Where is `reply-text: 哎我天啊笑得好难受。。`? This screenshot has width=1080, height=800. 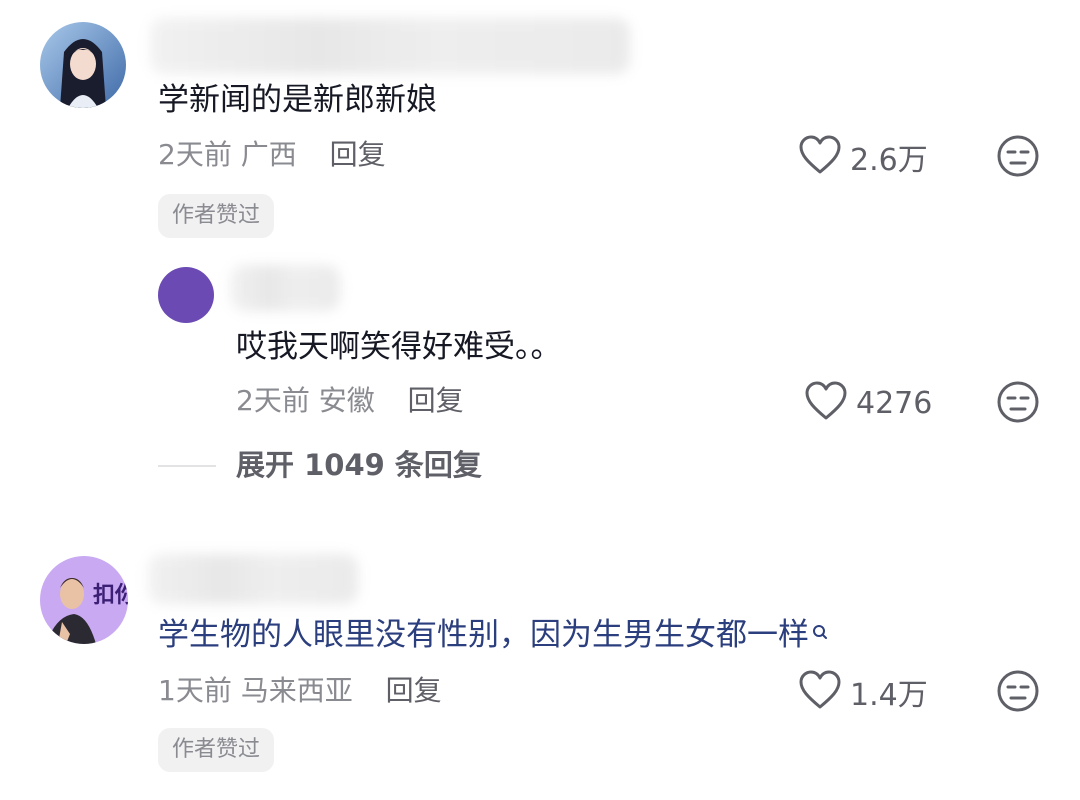 reply-text: 哎我天啊笑得好难受。。 is located at coordinates (399, 347).